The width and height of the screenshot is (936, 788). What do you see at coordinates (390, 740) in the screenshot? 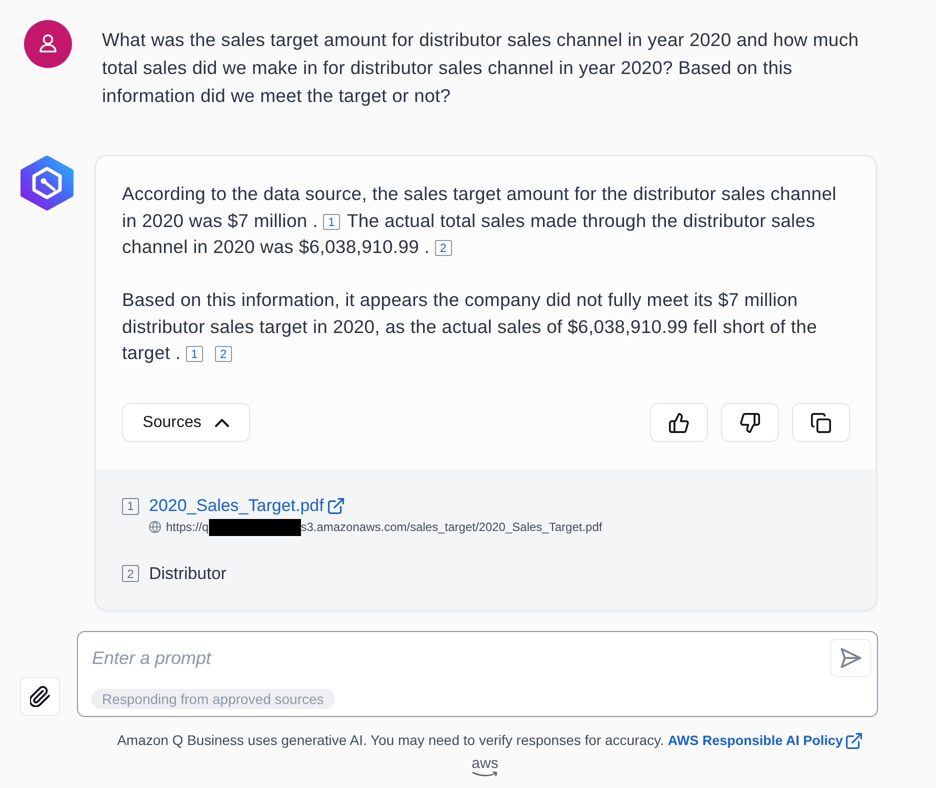
I see `disclaimer-text: Amazon Q Business uses generative AI. You may need to verify responses for accuracy.` at bounding box center [390, 740].